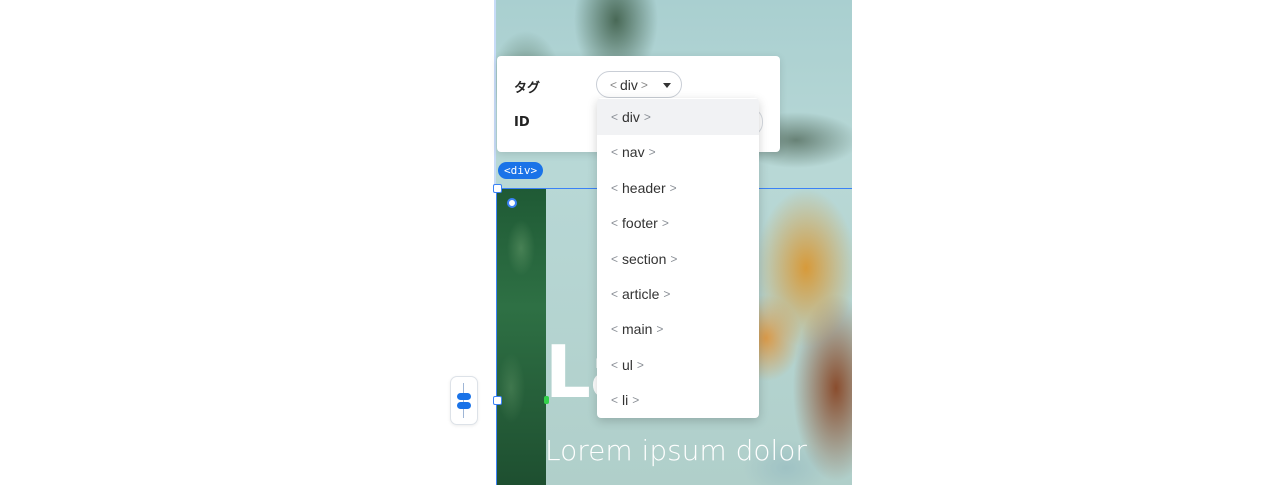  What do you see at coordinates (627, 364) in the screenshot?
I see `tag-option-label: ul` at bounding box center [627, 364].